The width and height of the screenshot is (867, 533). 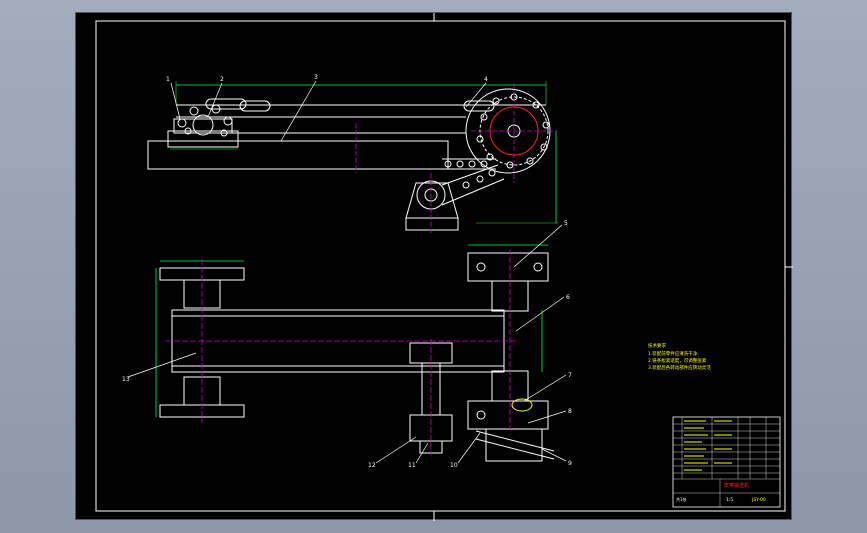 I want to click on callout-2: 2, so click(x=222, y=79).